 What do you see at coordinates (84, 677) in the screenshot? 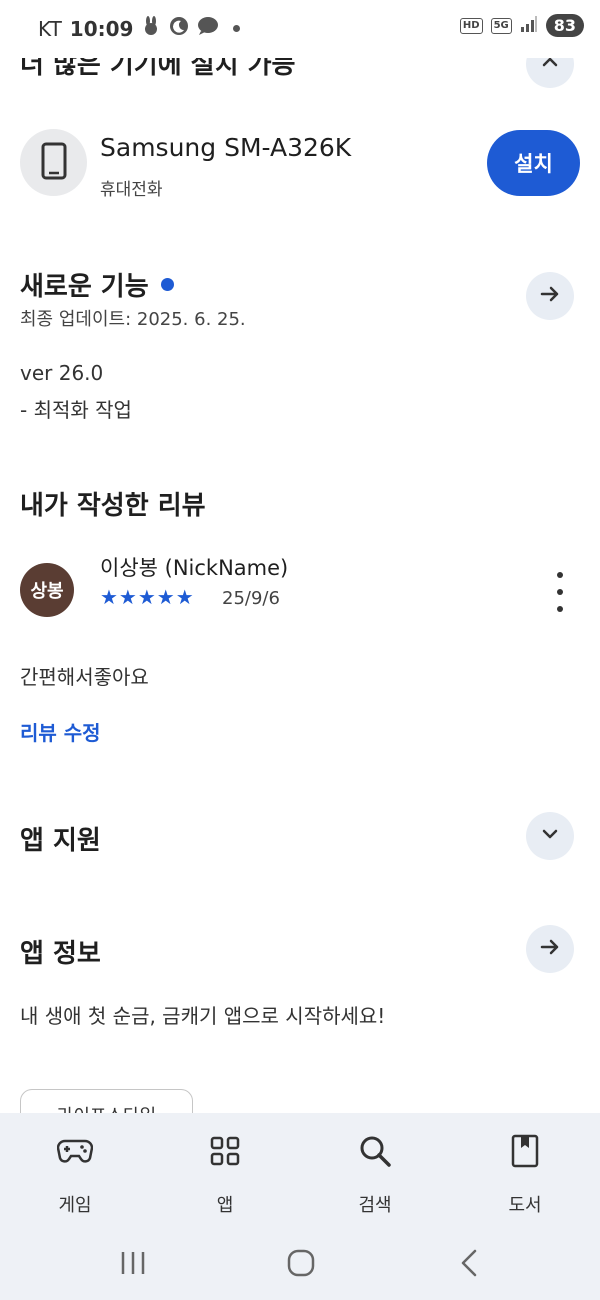
I see `review-text: 간편해서좋아요` at bounding box center [84, 677].